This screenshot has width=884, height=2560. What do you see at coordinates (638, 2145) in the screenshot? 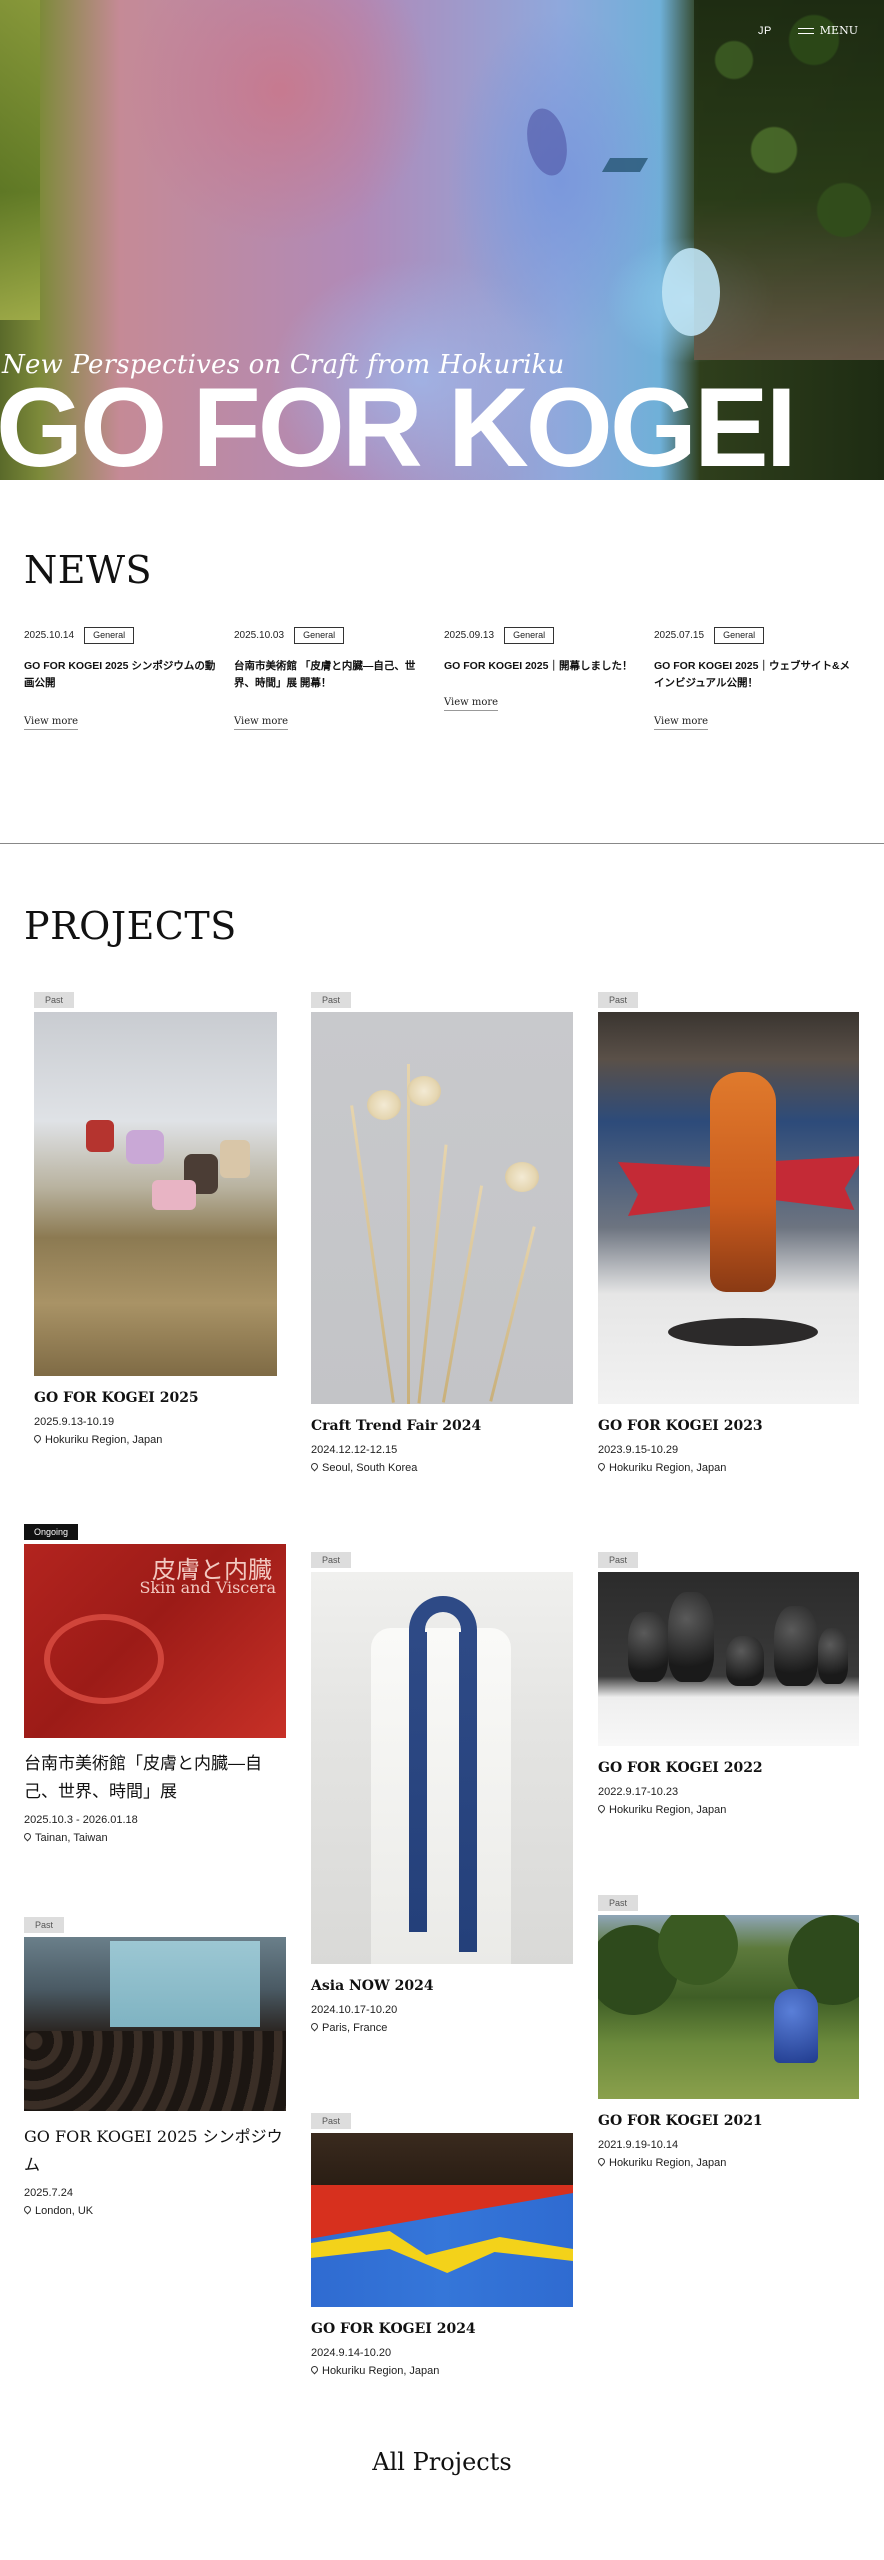
I see `project-dates: 2021.9.19-10.14` at bounding box center [638, 2145].